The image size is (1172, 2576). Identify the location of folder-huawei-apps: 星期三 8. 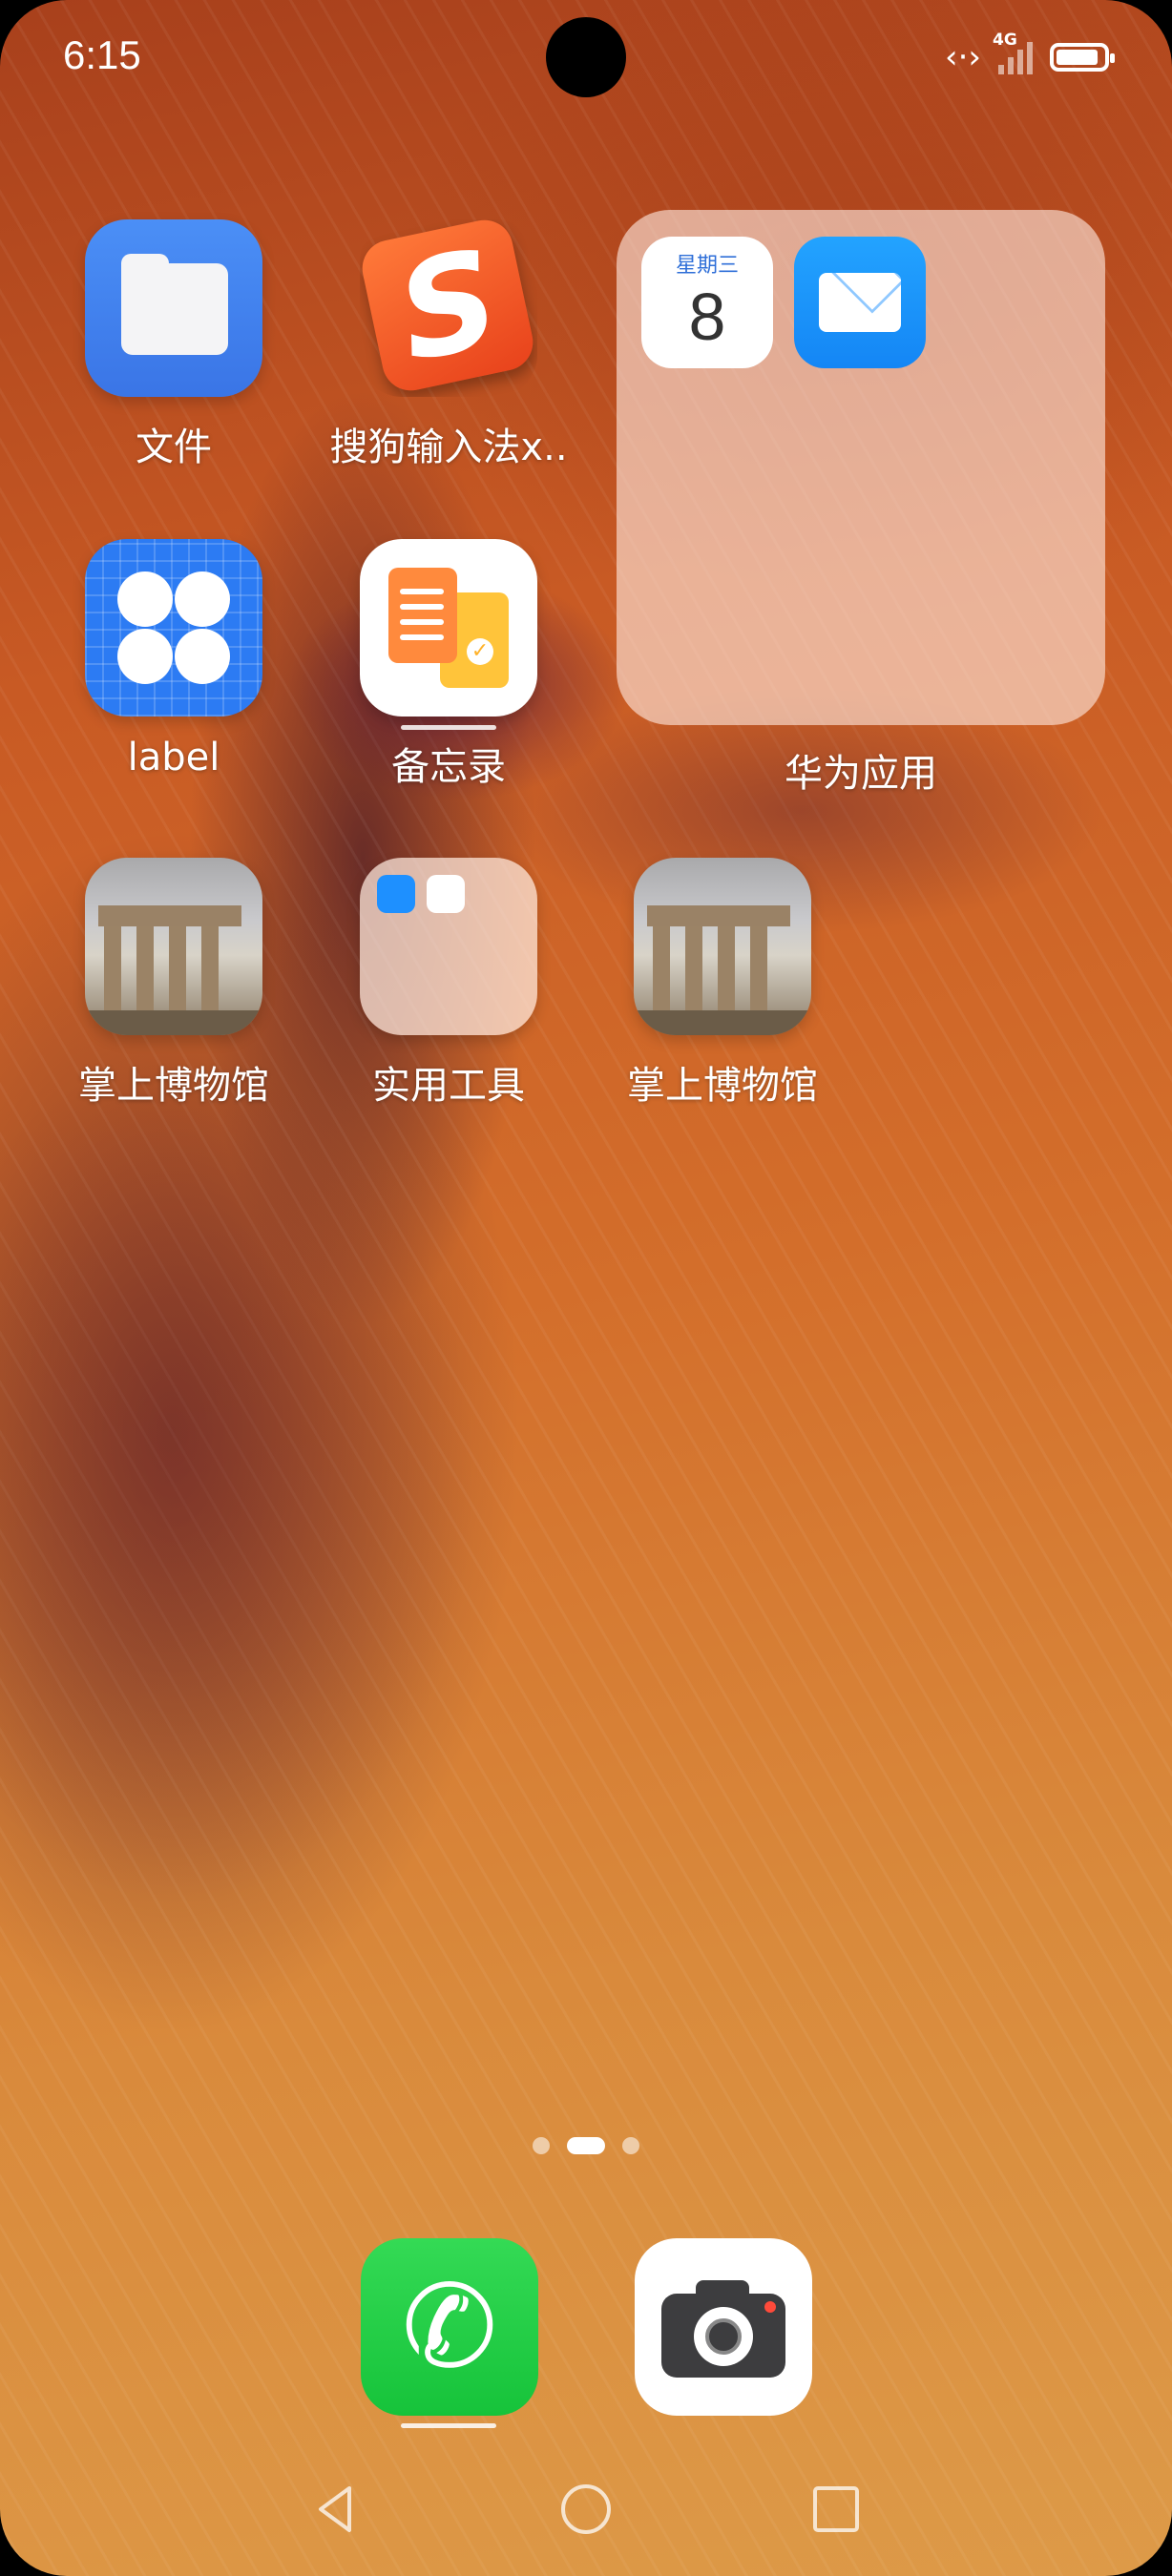
(861, 467).